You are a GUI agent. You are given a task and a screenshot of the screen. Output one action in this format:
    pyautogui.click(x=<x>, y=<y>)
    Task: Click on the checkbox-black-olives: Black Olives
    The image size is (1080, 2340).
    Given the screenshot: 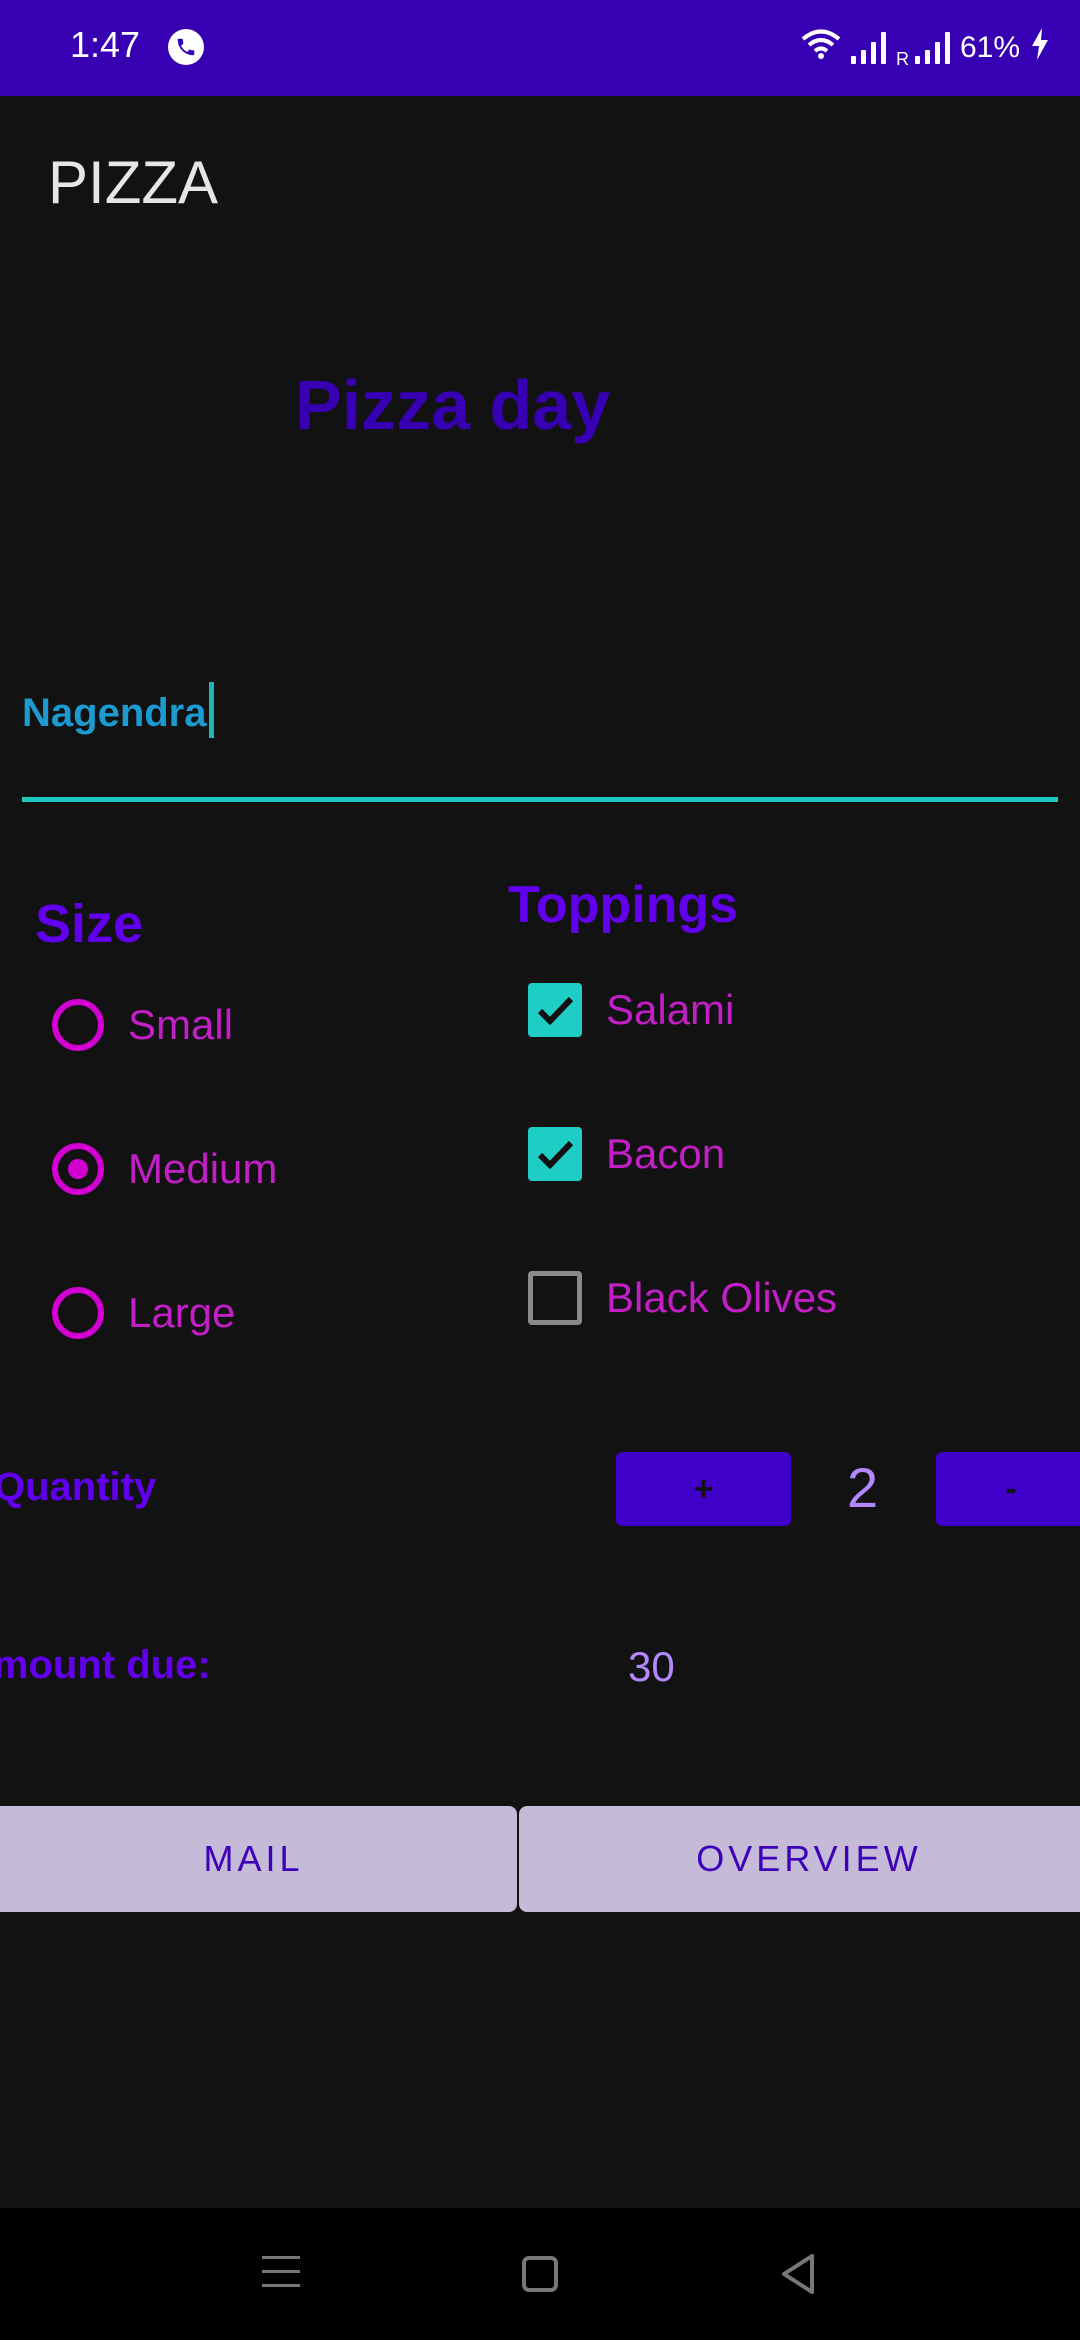 What is the action you would take?
    pyautogui.click(x=682, y=1298)
    